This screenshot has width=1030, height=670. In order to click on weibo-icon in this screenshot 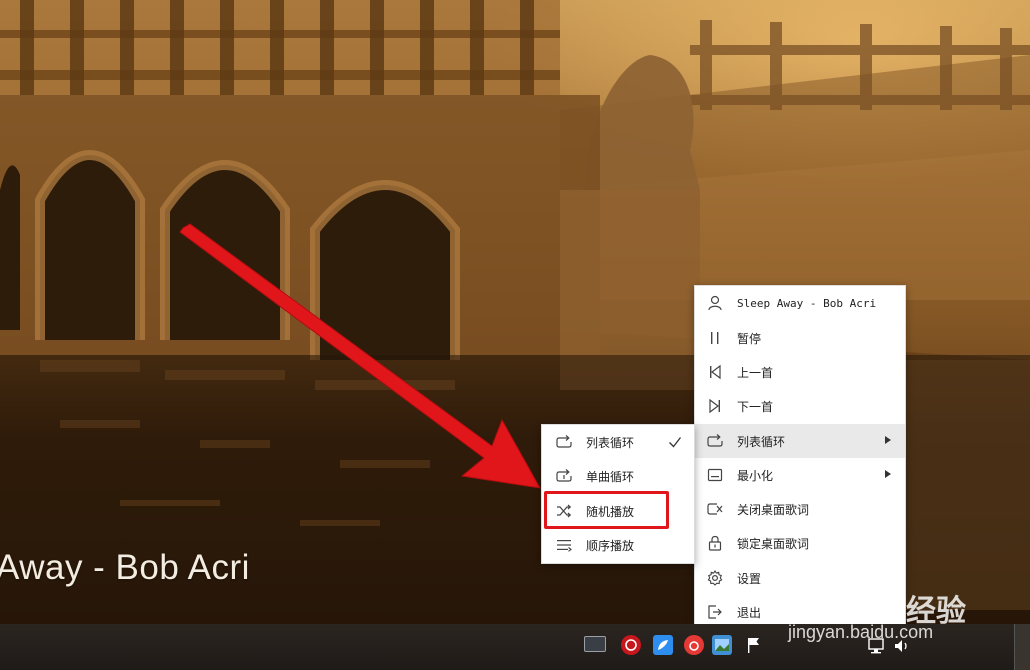, I will do `click(694, 645)`.